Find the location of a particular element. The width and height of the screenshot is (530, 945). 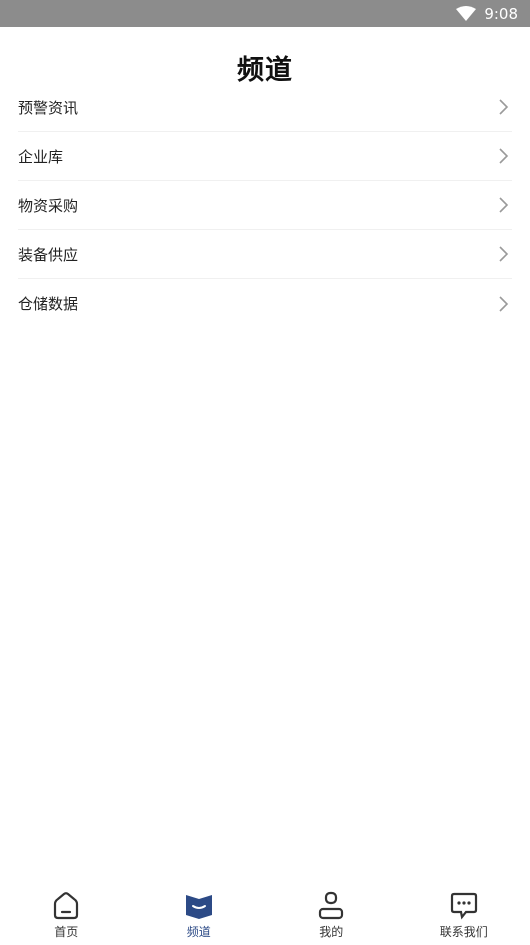

home-icon is located at coordinates (66, 906).